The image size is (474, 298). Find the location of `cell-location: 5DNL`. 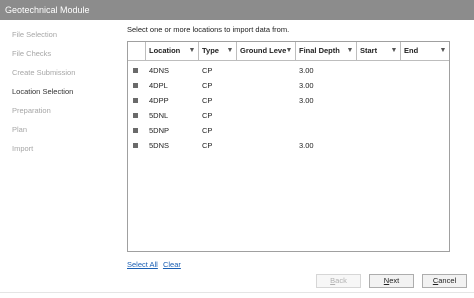

cell-location: 5DNL is located at coordinates (159, 115).